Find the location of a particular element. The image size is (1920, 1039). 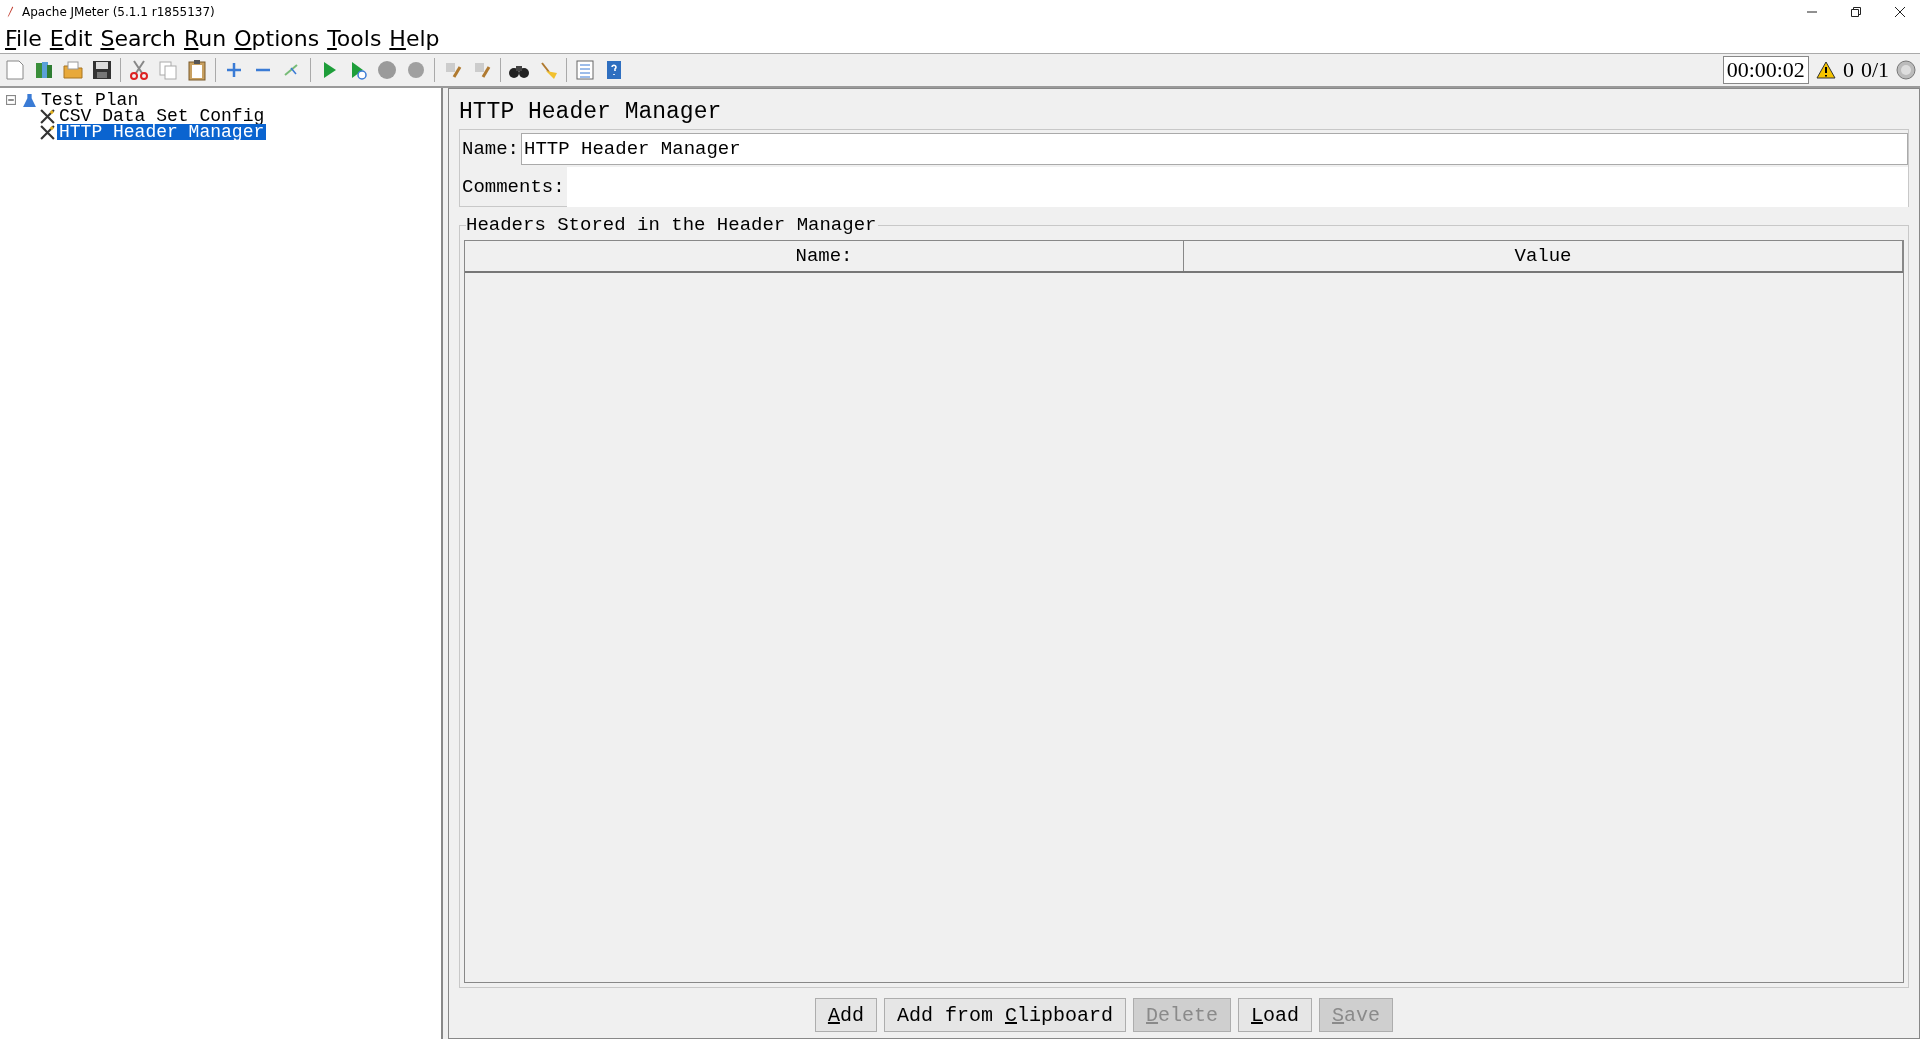

window-title: Apache JMeter (5.1.1 r1855137) is located at coordinates (118, 12).